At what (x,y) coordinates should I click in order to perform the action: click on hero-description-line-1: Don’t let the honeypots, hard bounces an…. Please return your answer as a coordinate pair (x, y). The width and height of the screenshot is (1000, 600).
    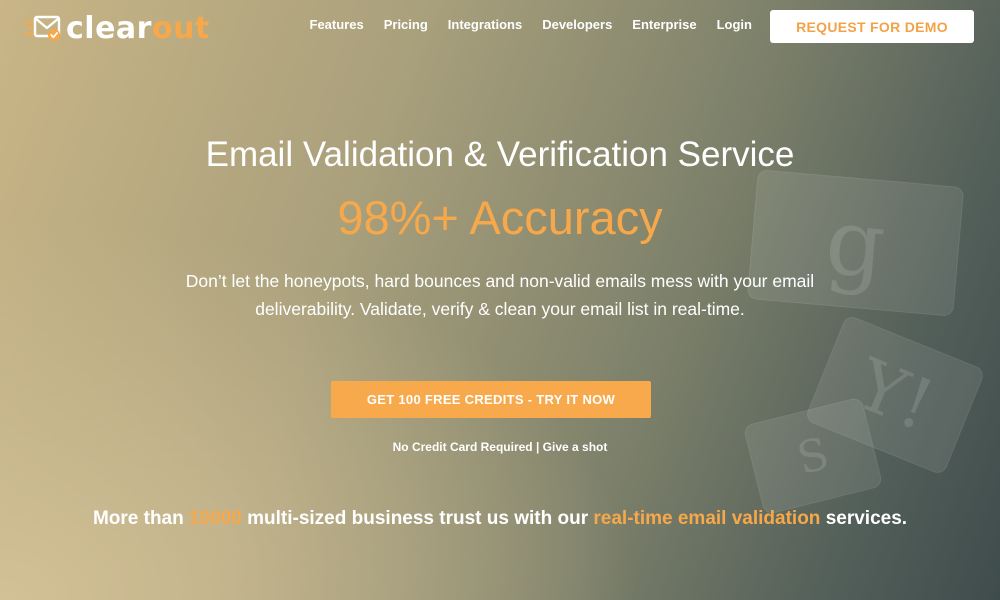
    Looking at the image, I should click on (500, 281).